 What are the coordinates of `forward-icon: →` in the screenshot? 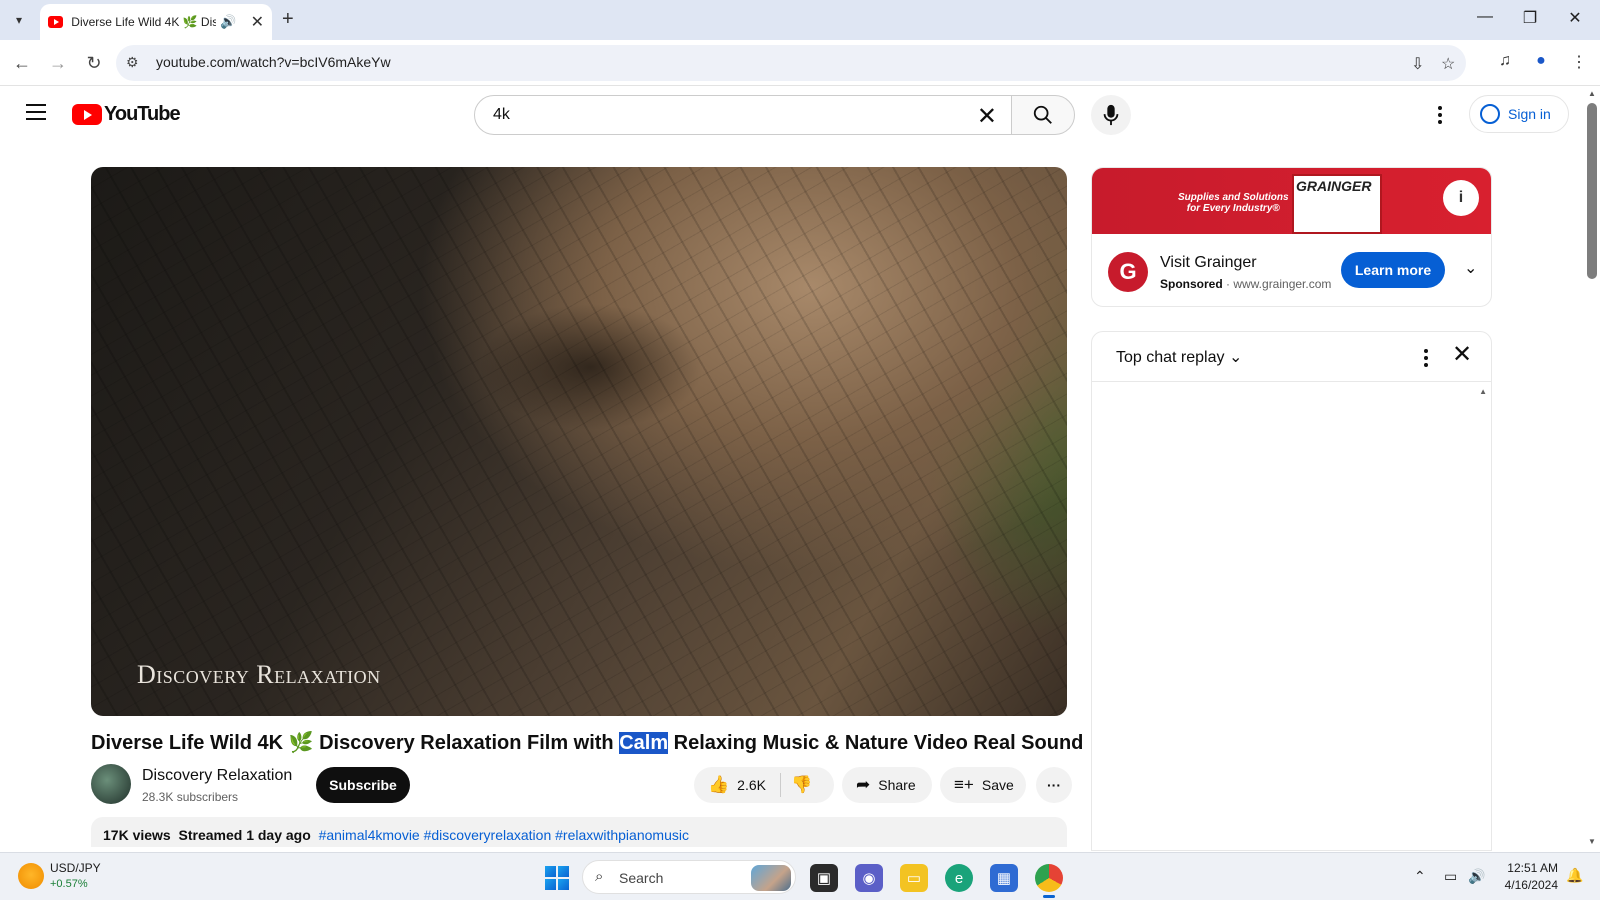 It's located at (58, 63).